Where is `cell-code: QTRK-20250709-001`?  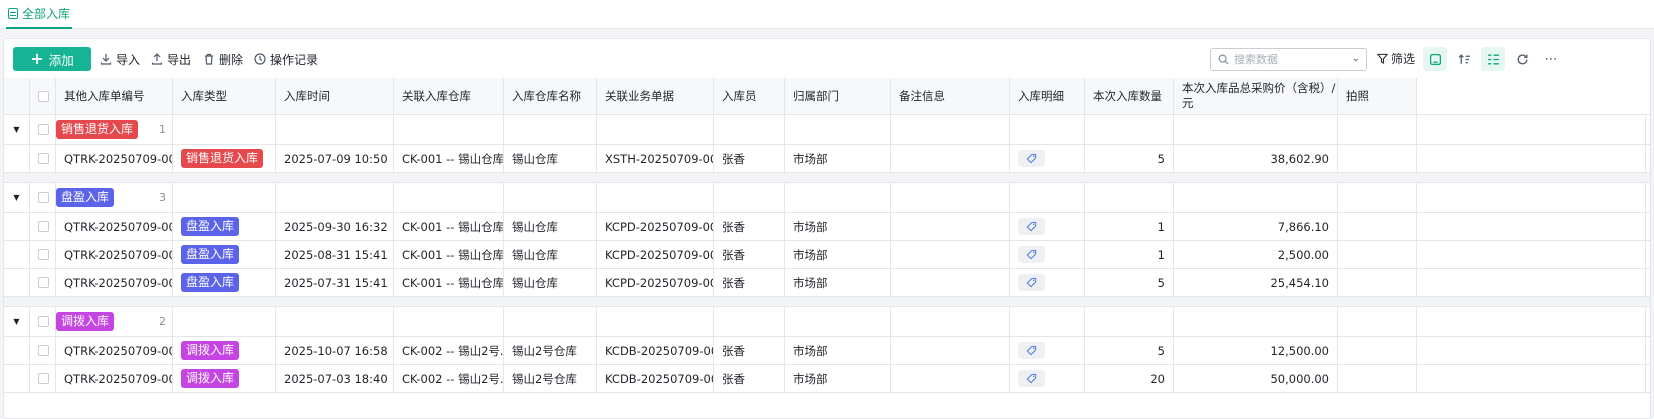 cell-code: QTRK-20250709-001 is located at coordinates (114, 158).